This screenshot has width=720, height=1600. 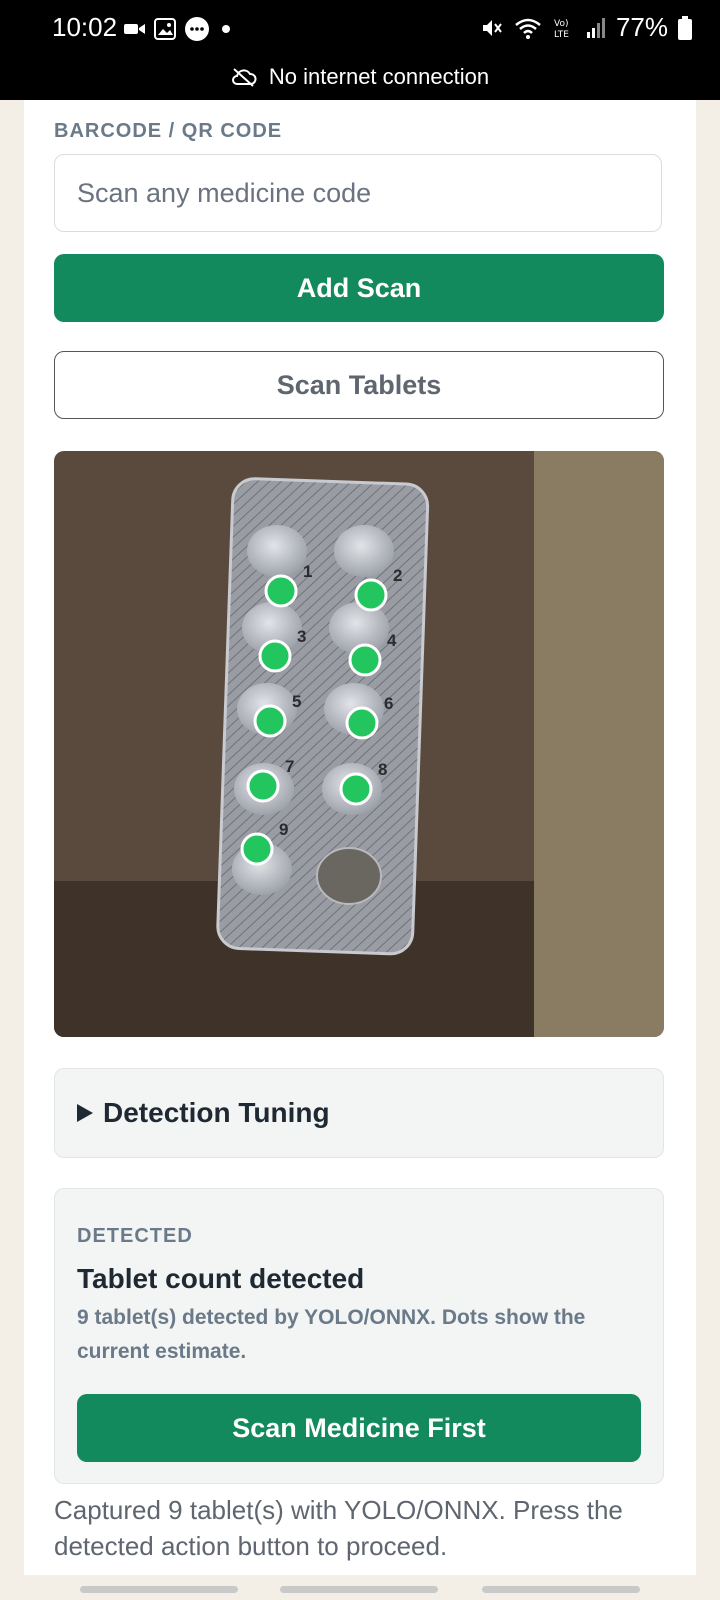 I want to click on result-label: DETECTED, so click(x=135, y=1236).